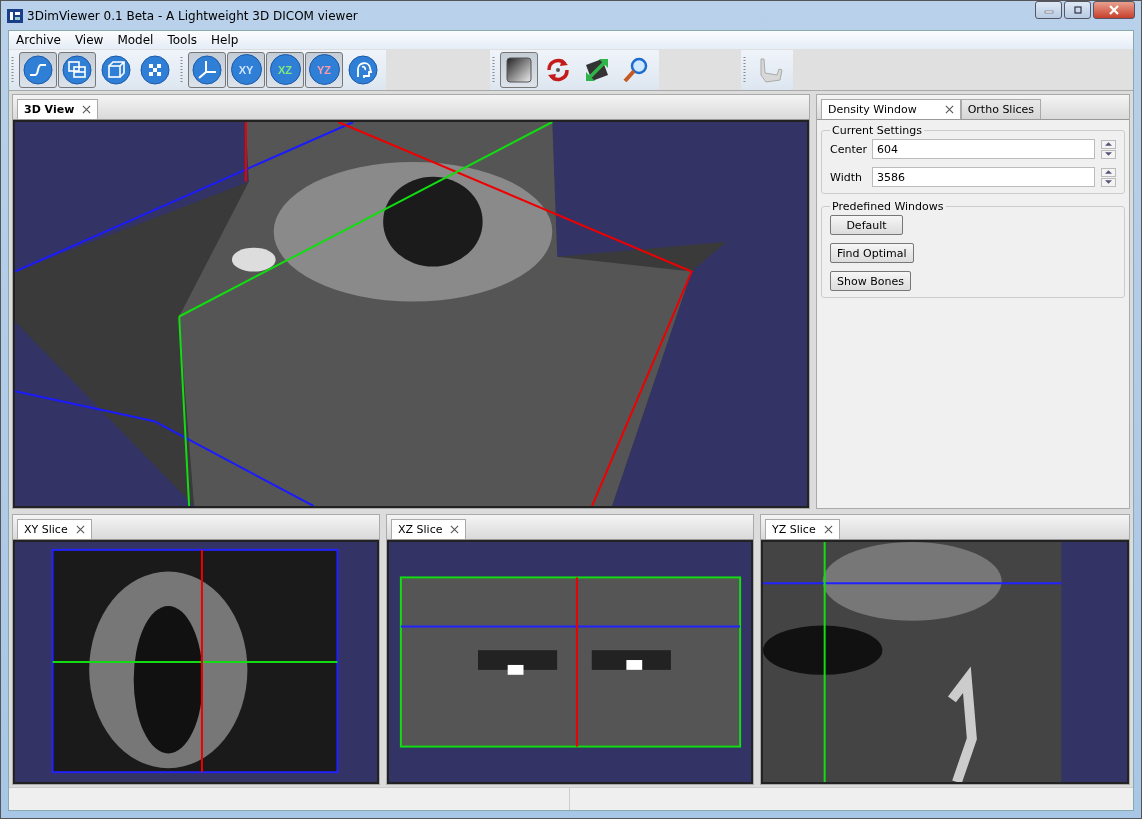 Image resolution: width=1142 pixels, height=819 pixels. Describe the element at coordinates (983, 149) in the screenshot. I see `number-field: 604` at that location.